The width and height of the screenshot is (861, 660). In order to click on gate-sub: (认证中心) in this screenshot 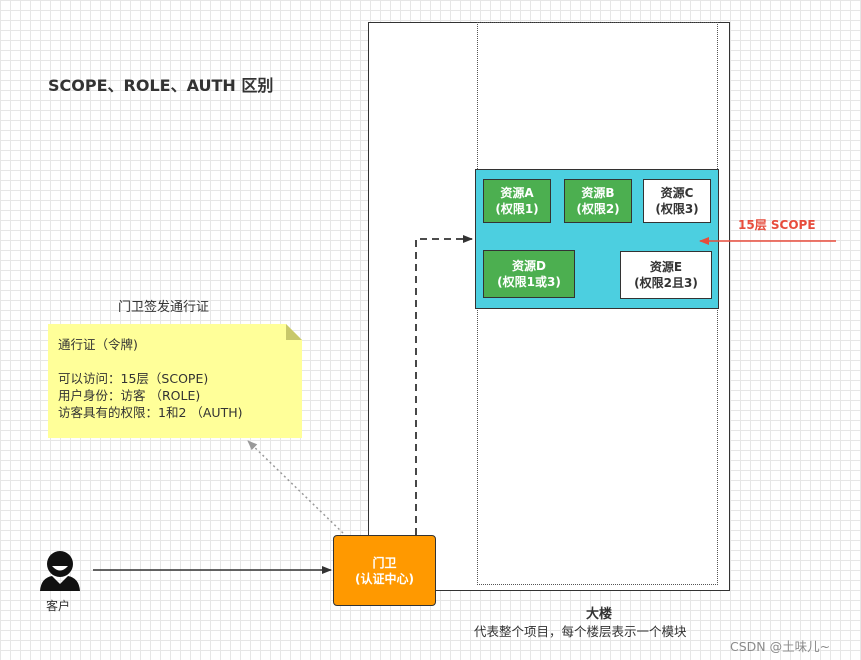, I will do `click(384, 578)`.